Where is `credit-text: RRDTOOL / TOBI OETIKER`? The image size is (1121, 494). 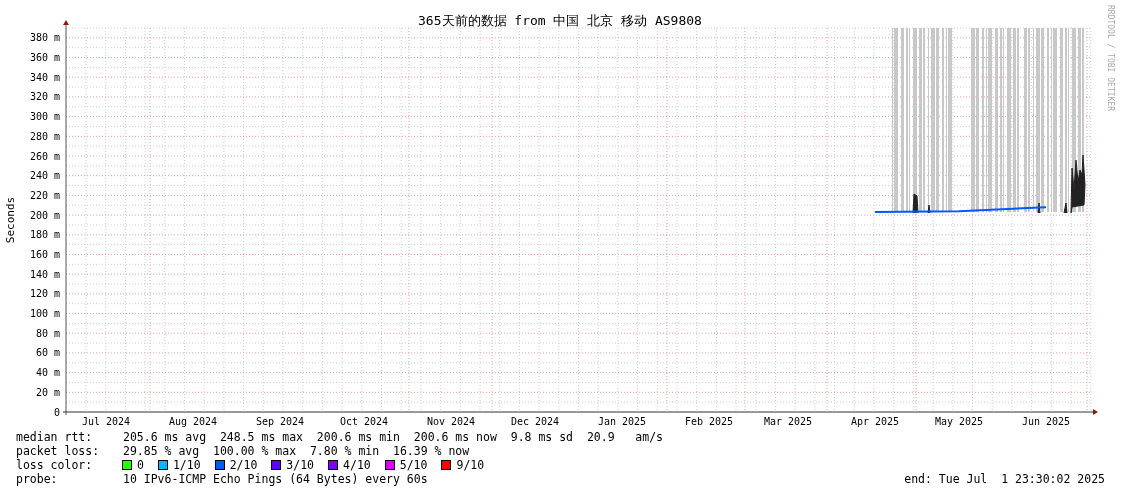 credit-text: RRDTOOL / TOBI OETIKER is located at coordinates (1110, 58).